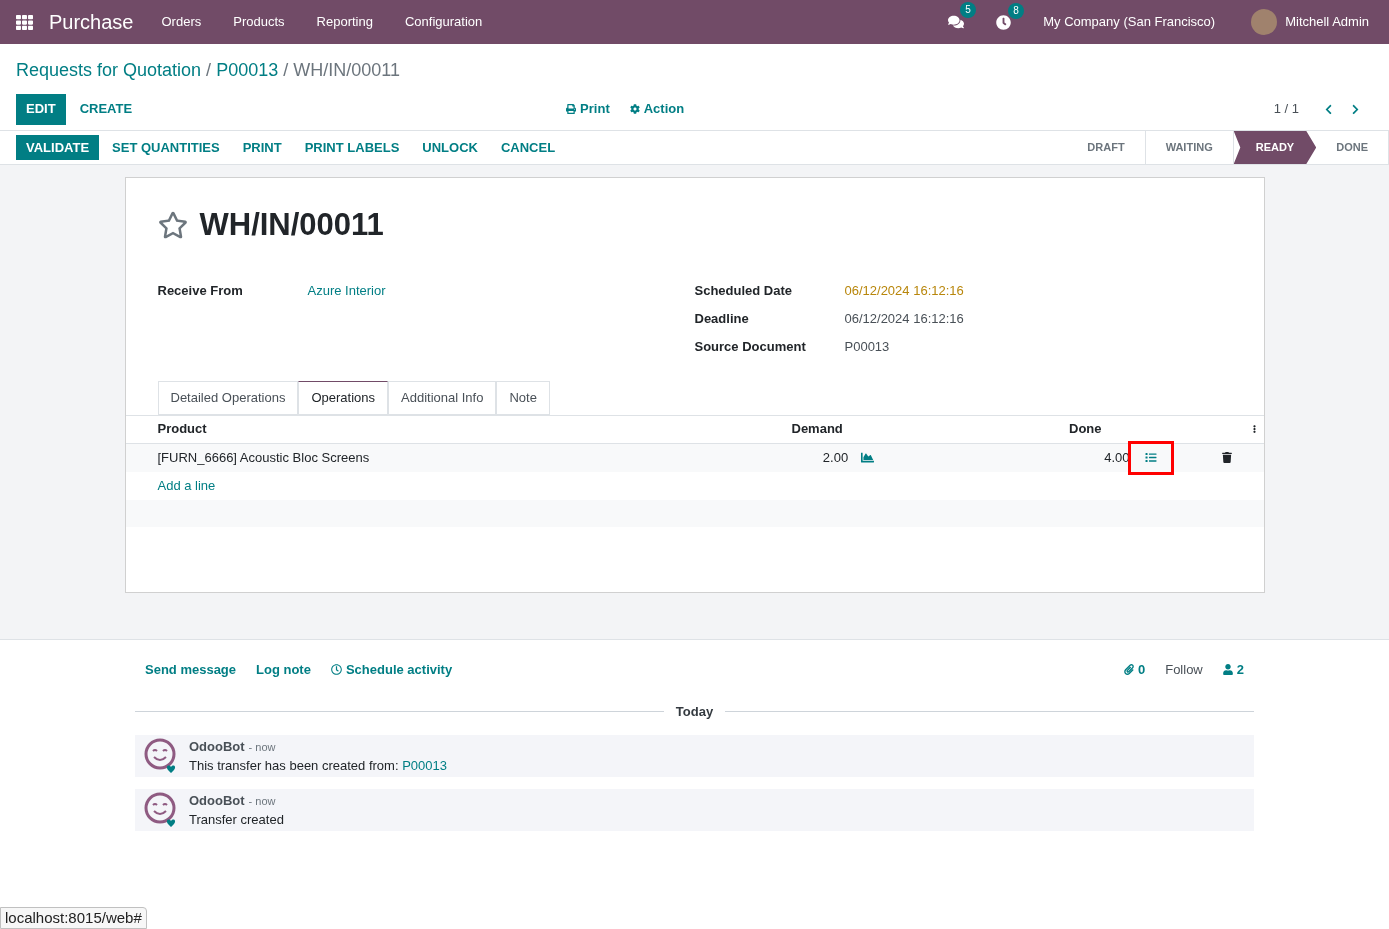 This screenshot has width=1389, height=929. Describe the element at coordinates (247, 70) in the screenshot. I see `breadcrumb-item: P00013` at that location.